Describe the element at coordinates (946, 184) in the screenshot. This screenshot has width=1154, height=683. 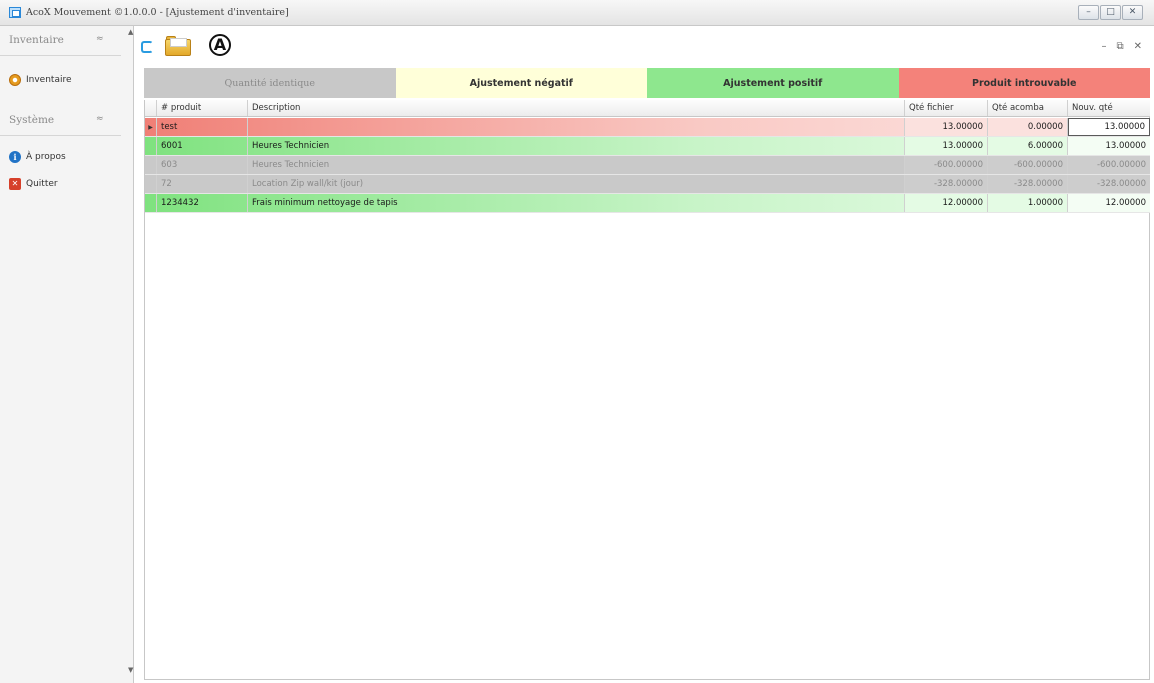
I see `cell-qte-fichier: -328.00000` at that location.